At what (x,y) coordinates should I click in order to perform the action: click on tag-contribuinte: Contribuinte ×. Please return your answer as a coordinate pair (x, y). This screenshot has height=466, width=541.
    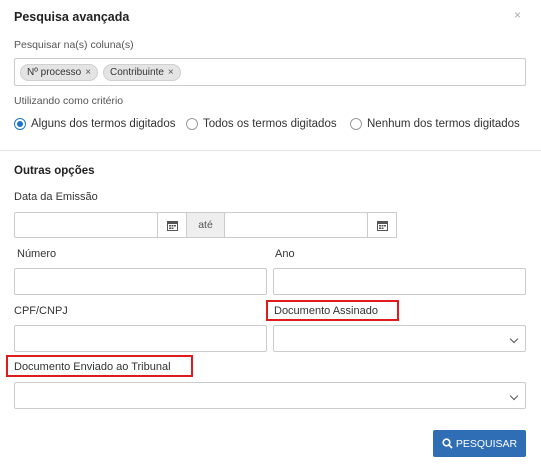
    Looking at the image, I should click on (142, 72).